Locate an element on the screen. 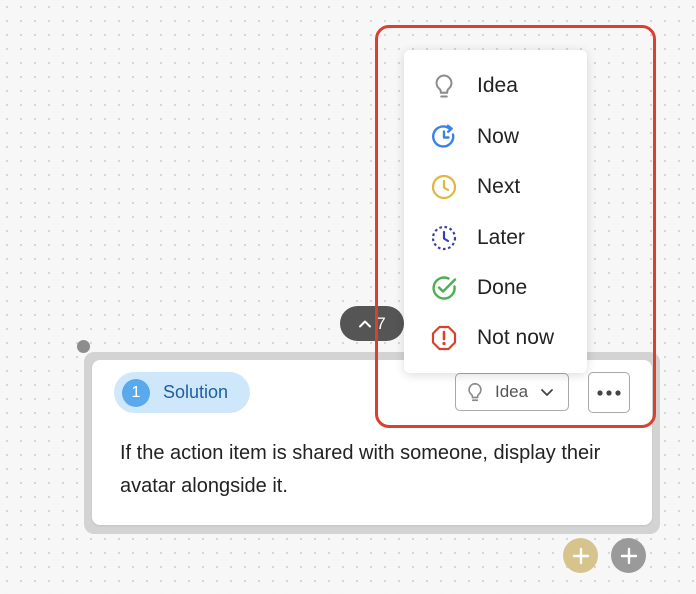  status-option-label: Next is located at coordinates (499, 186).